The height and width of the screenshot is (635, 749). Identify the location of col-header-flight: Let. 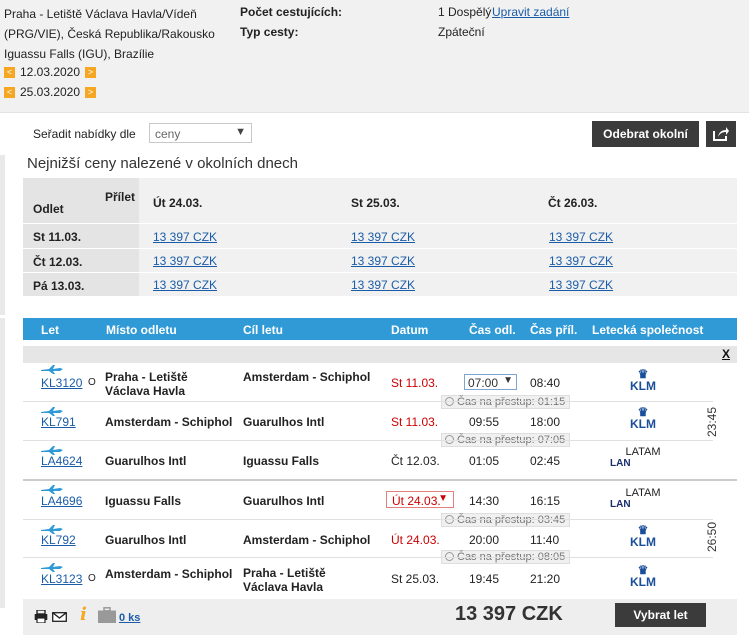
(50, 330).